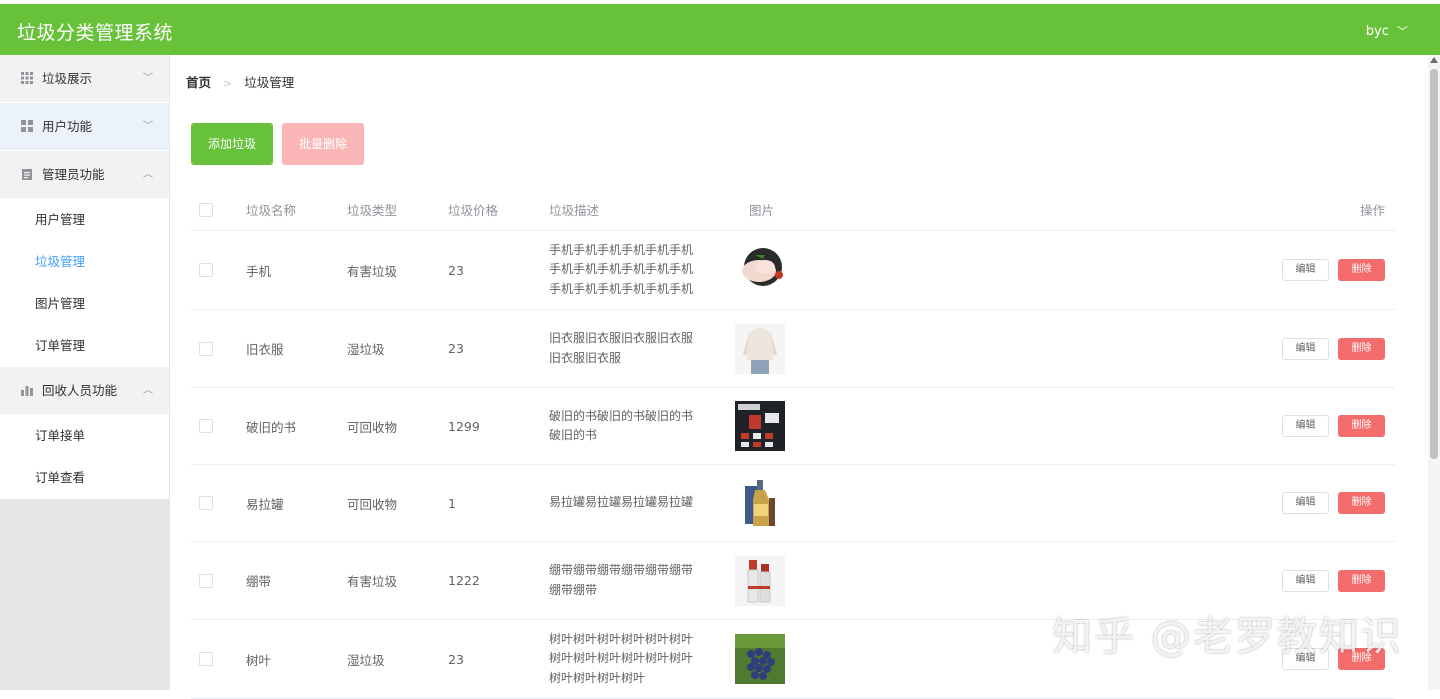  What do you see at coordinates (473, 210) in the screenshot?
I see `column-header-price: 垃圾价格` at bounding box center [473, 210].